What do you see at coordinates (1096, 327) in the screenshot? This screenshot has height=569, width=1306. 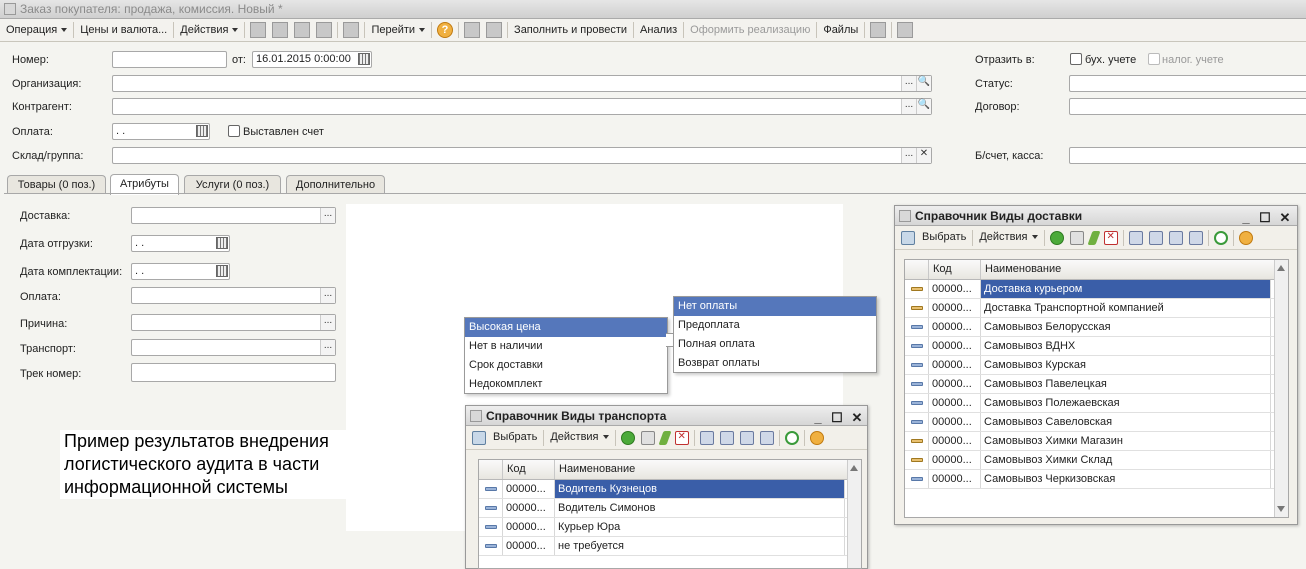 I see `table-row: 00000... Самовывоз Белорусская` at bounding box center [1096, 327].